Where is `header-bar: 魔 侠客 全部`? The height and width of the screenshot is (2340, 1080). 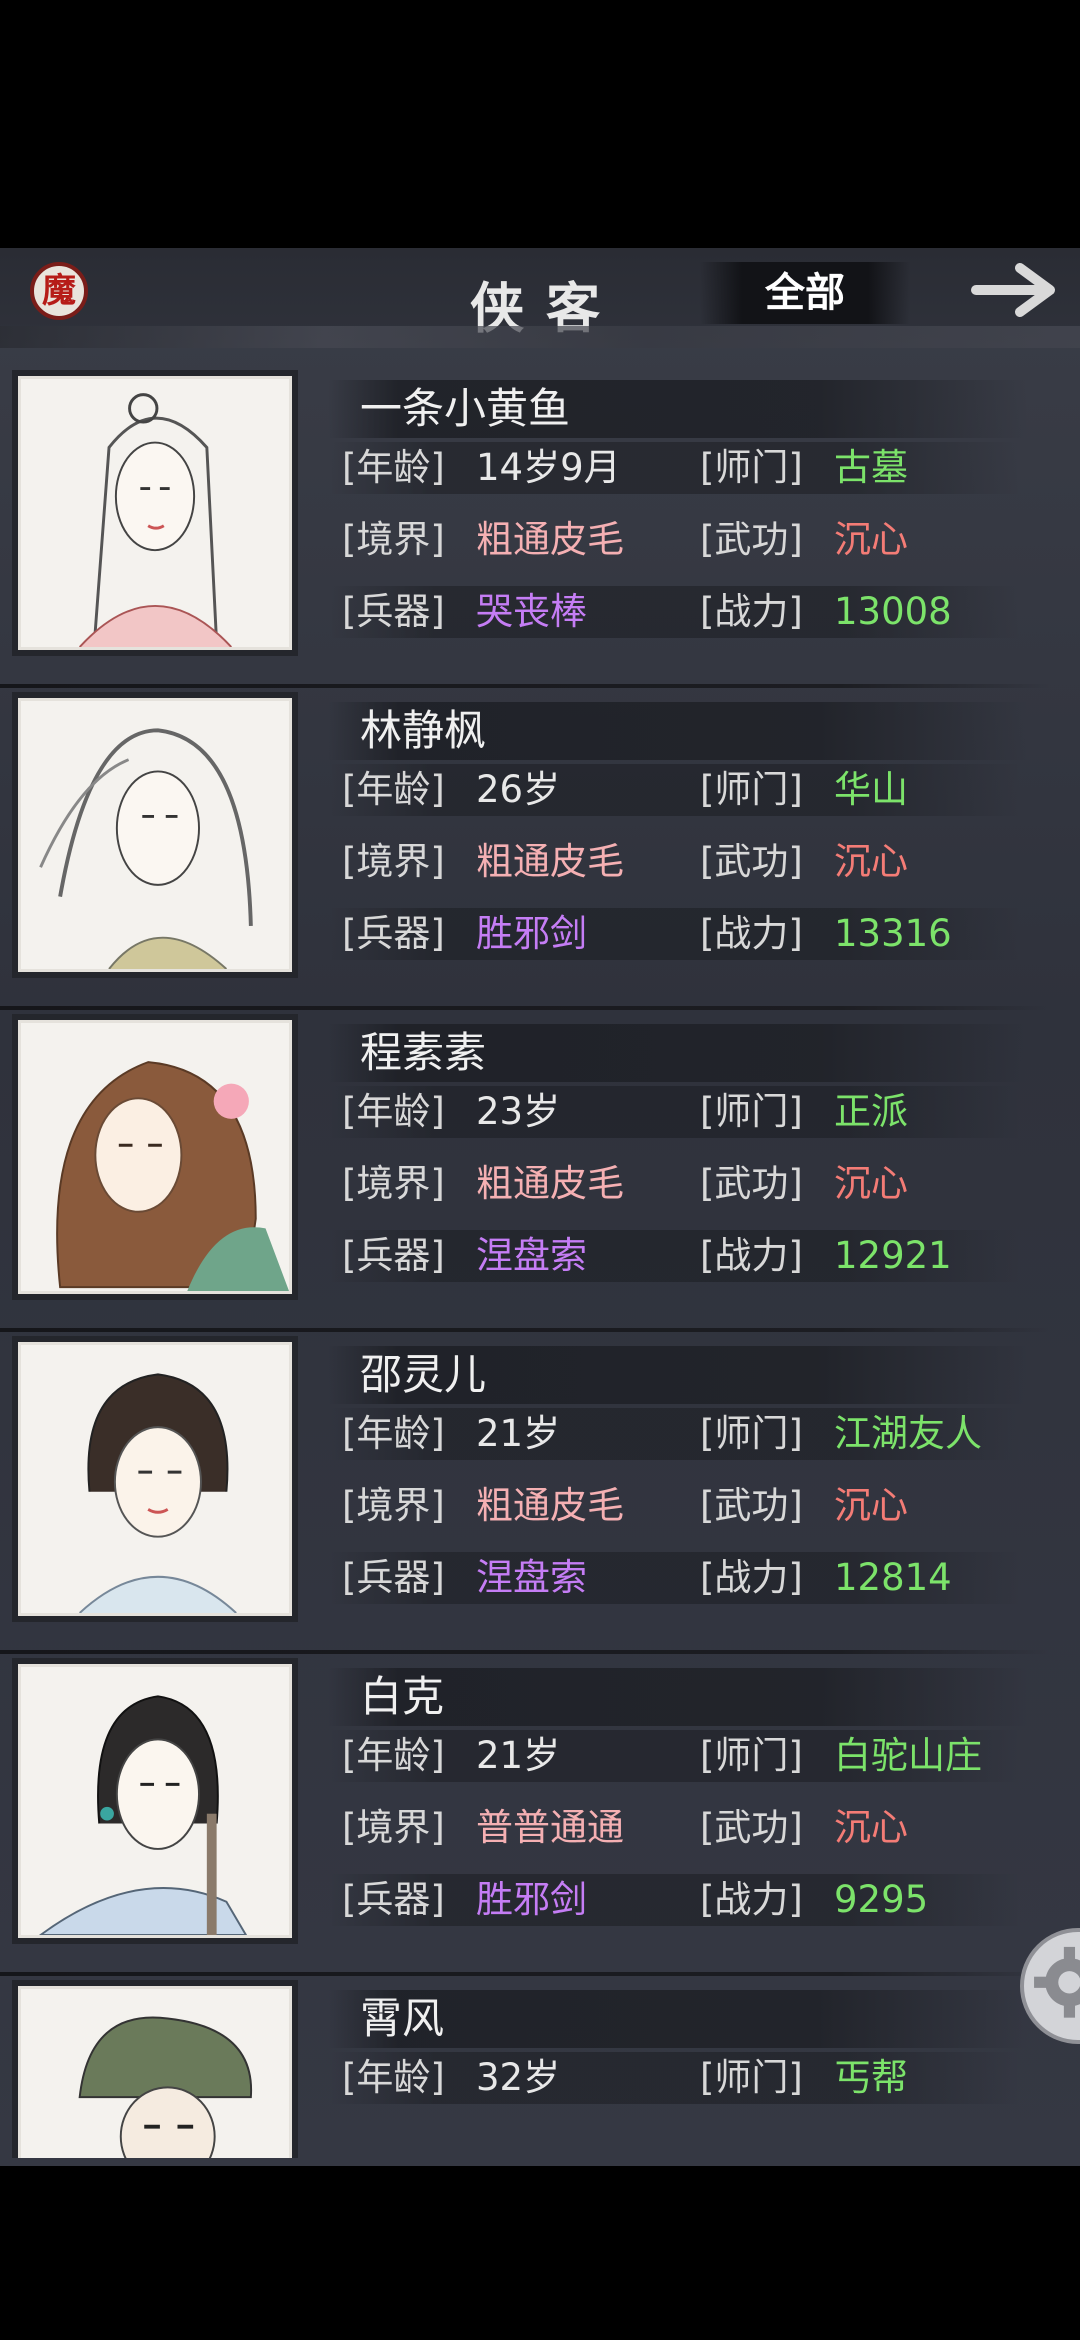 header-bar: 魔 侠客 全部 is located at coordinates (540, 298).